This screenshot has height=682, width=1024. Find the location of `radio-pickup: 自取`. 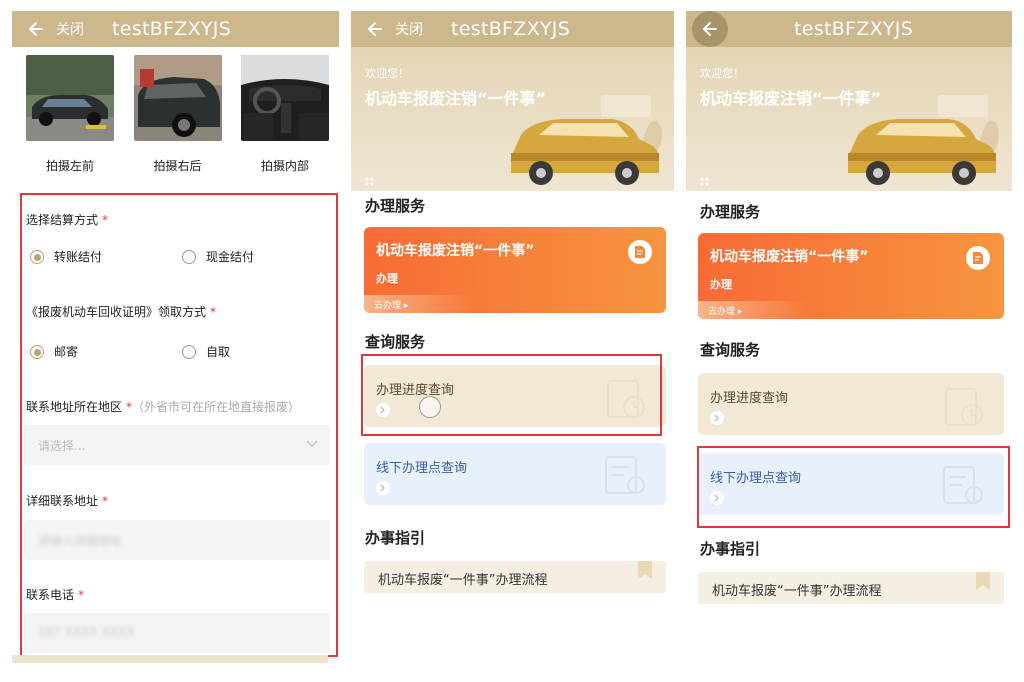

radio-pickup: 自取 is located at coordinates (206, 351).